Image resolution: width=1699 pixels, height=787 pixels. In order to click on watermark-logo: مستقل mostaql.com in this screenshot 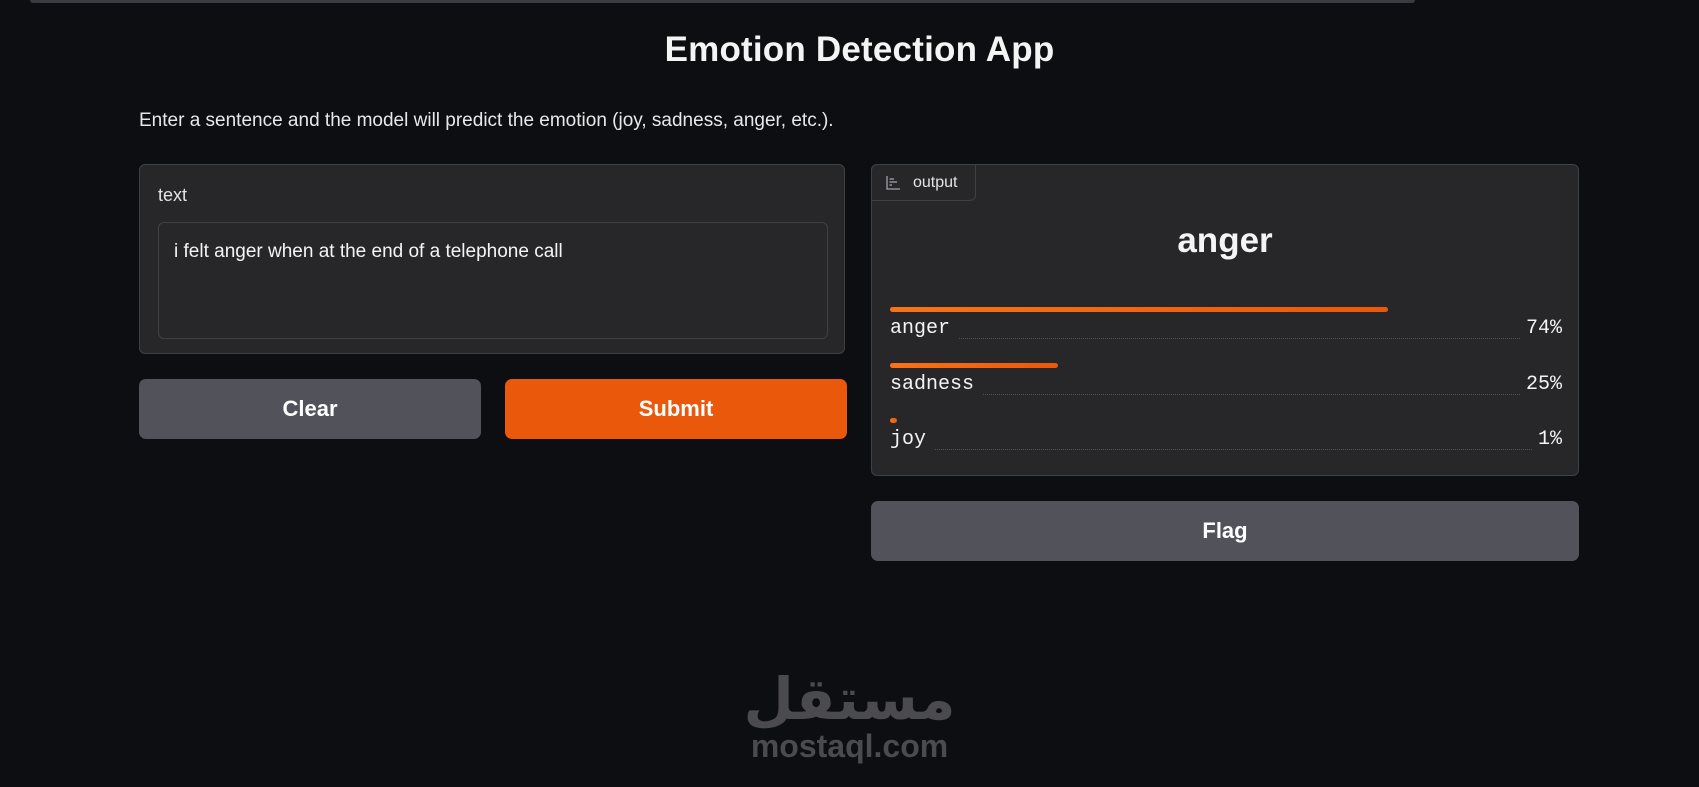, I will do `click(849, 717)`.